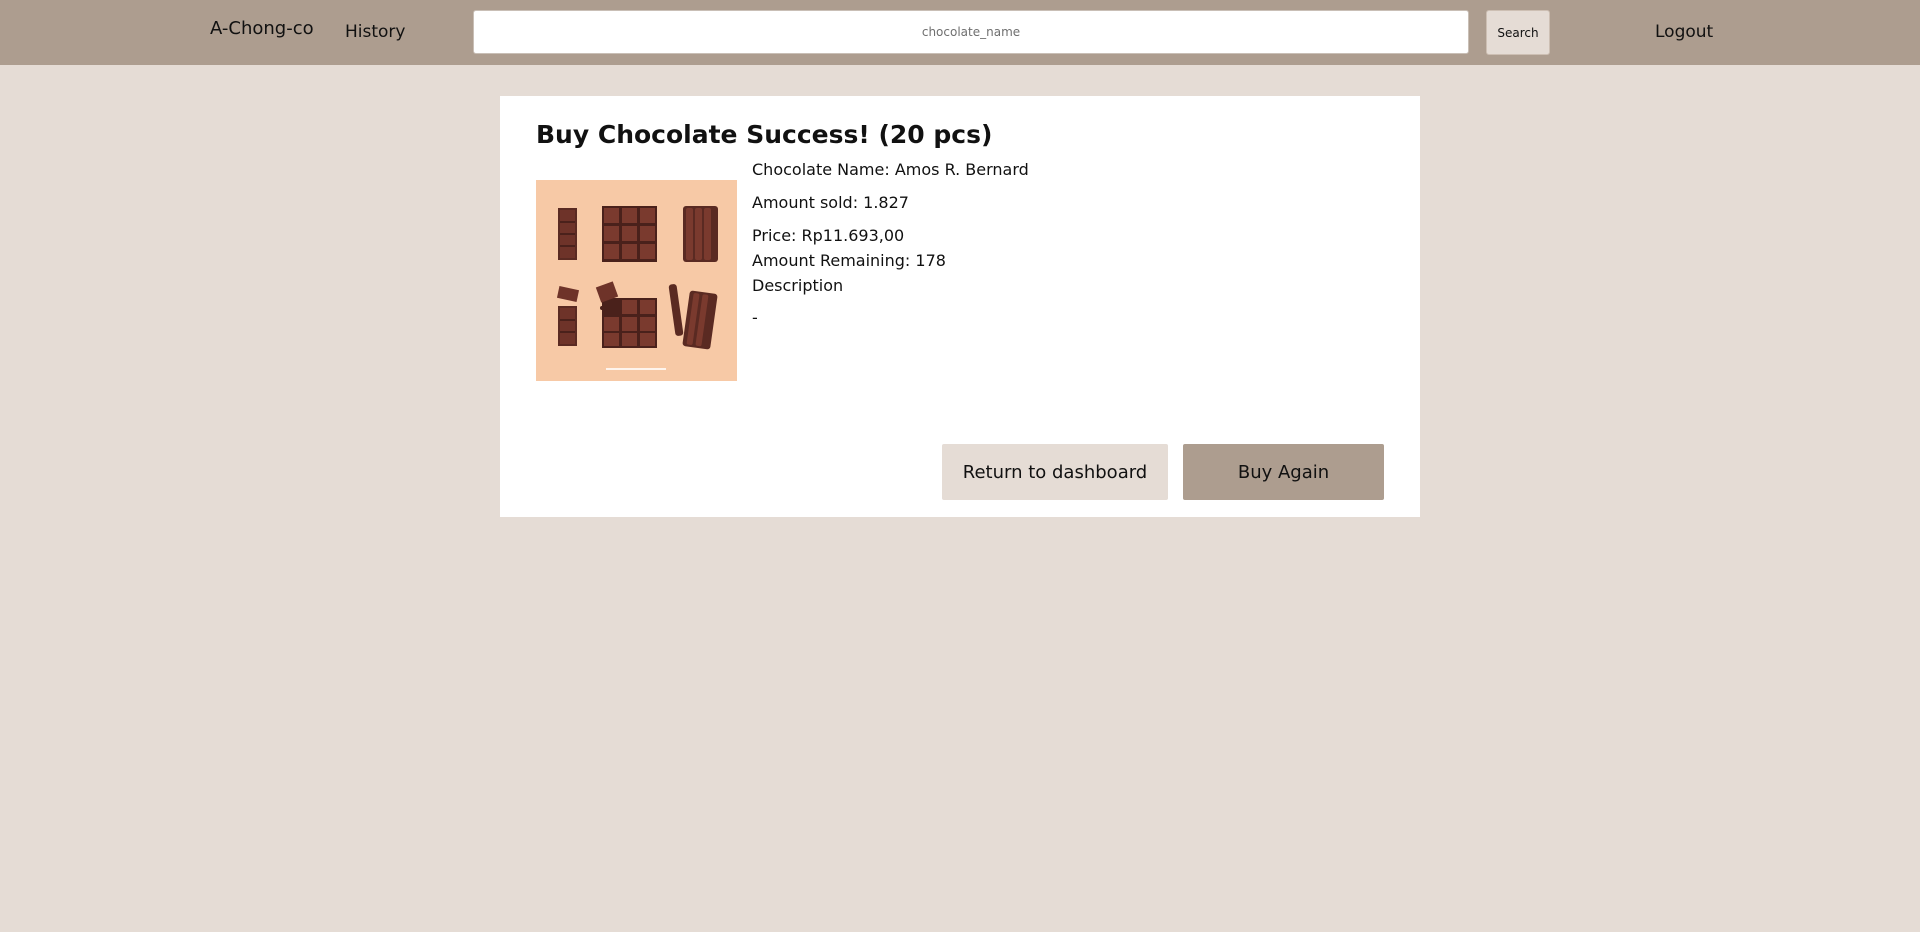 The image size is (1920, 932). I want to click on price-text: Price: Rp11.693,00, so click(828, 235).